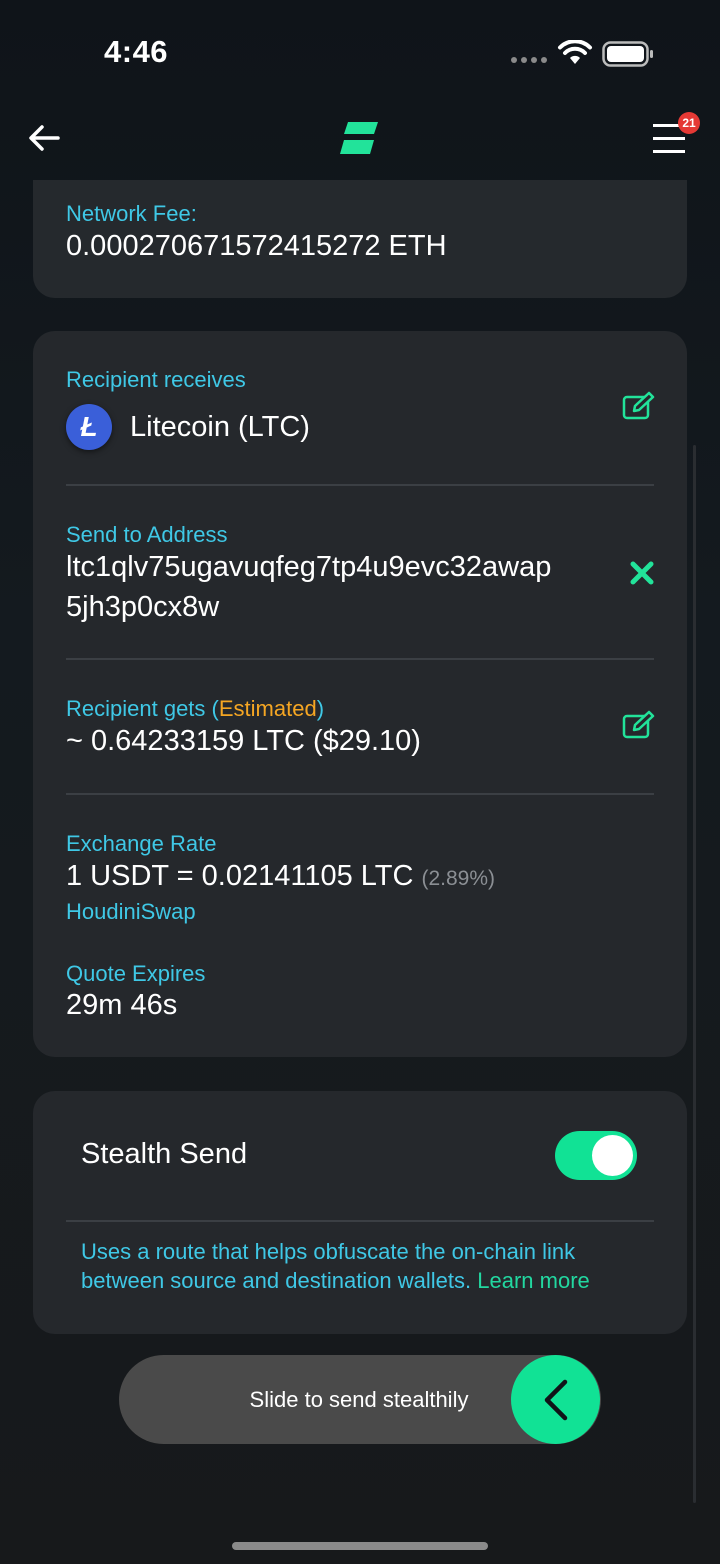 This screenshot has width=720, height=1564. What do you see at coordinates (320, 708) in the screenshot?
I see `recipient-gets-label-suffix: )` at bounding box center [320, 708].